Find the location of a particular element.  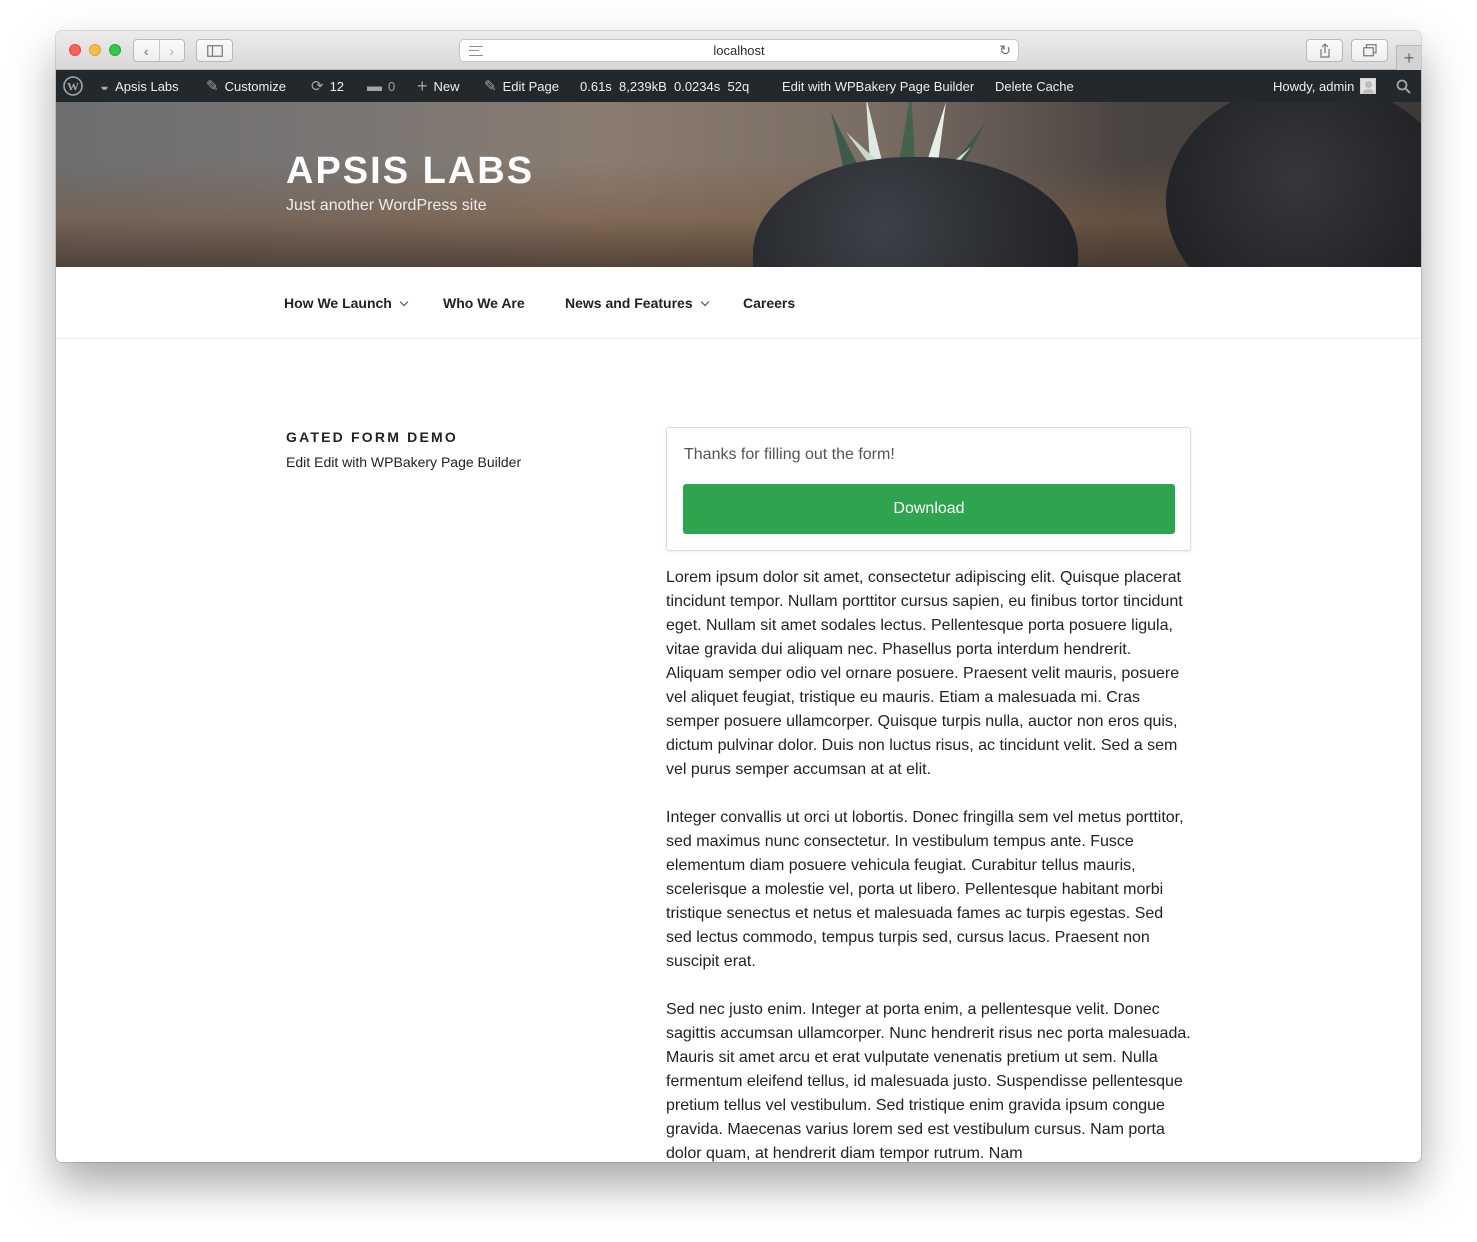

delete-cache-link: Delete Cache is located at coordinates (1034, 86).